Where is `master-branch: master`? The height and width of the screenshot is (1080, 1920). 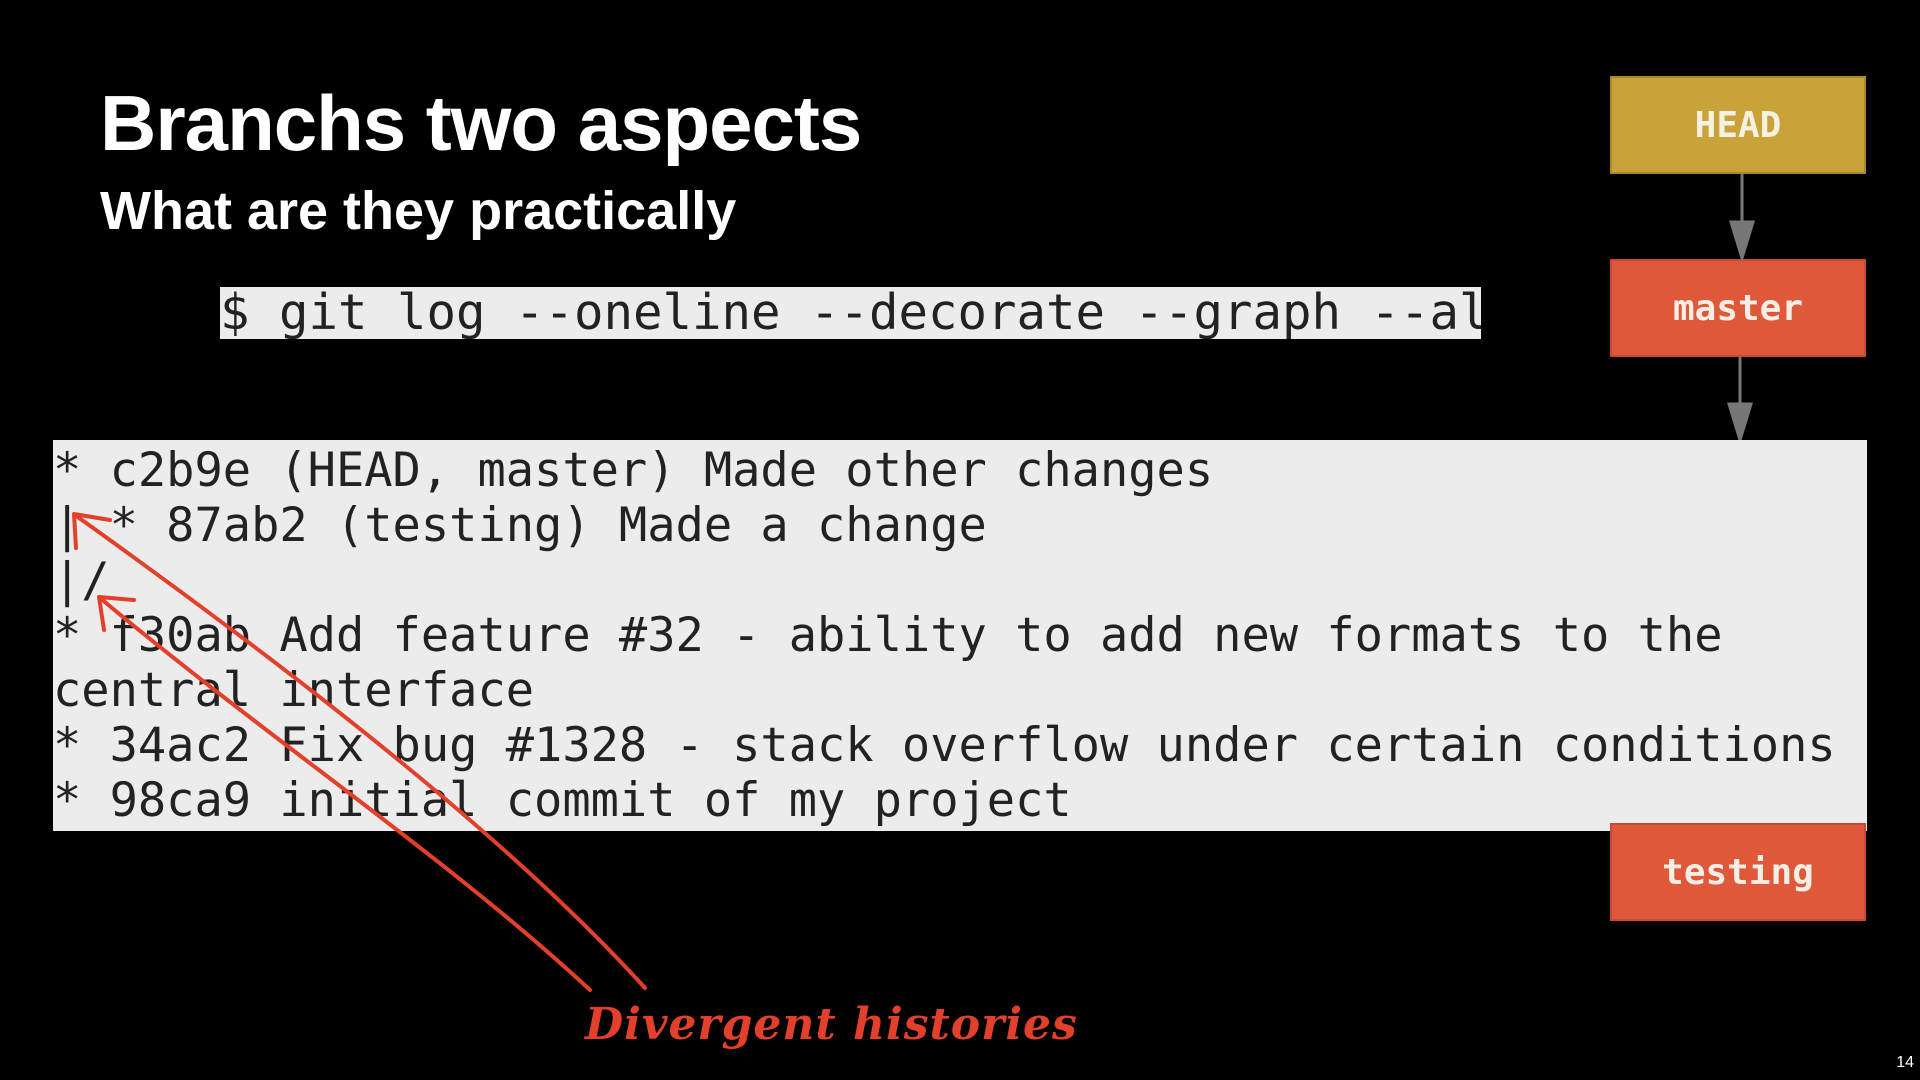 master-branch: master is located at coordinates (1738, 308).